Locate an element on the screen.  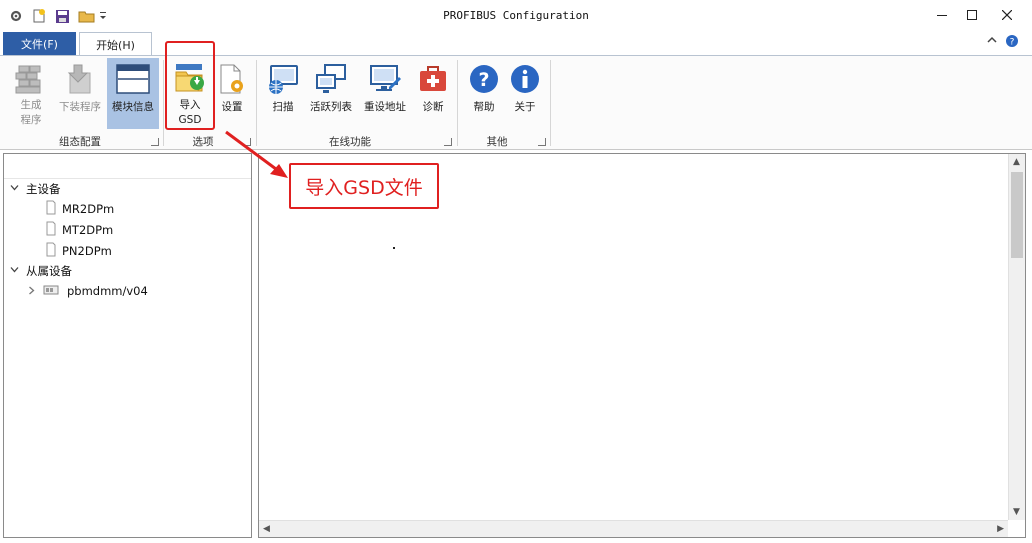
bricks-icon is located at coordinates (31, 78).